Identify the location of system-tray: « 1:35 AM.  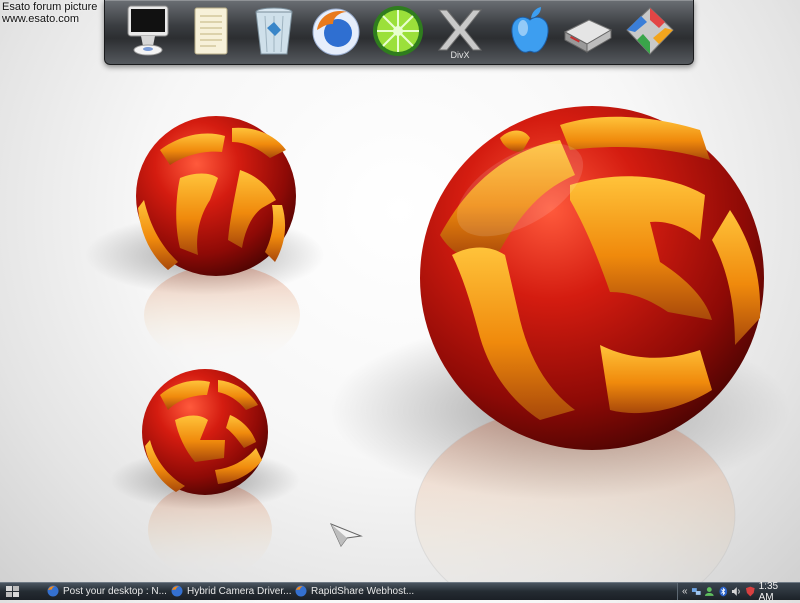
(738, 592).